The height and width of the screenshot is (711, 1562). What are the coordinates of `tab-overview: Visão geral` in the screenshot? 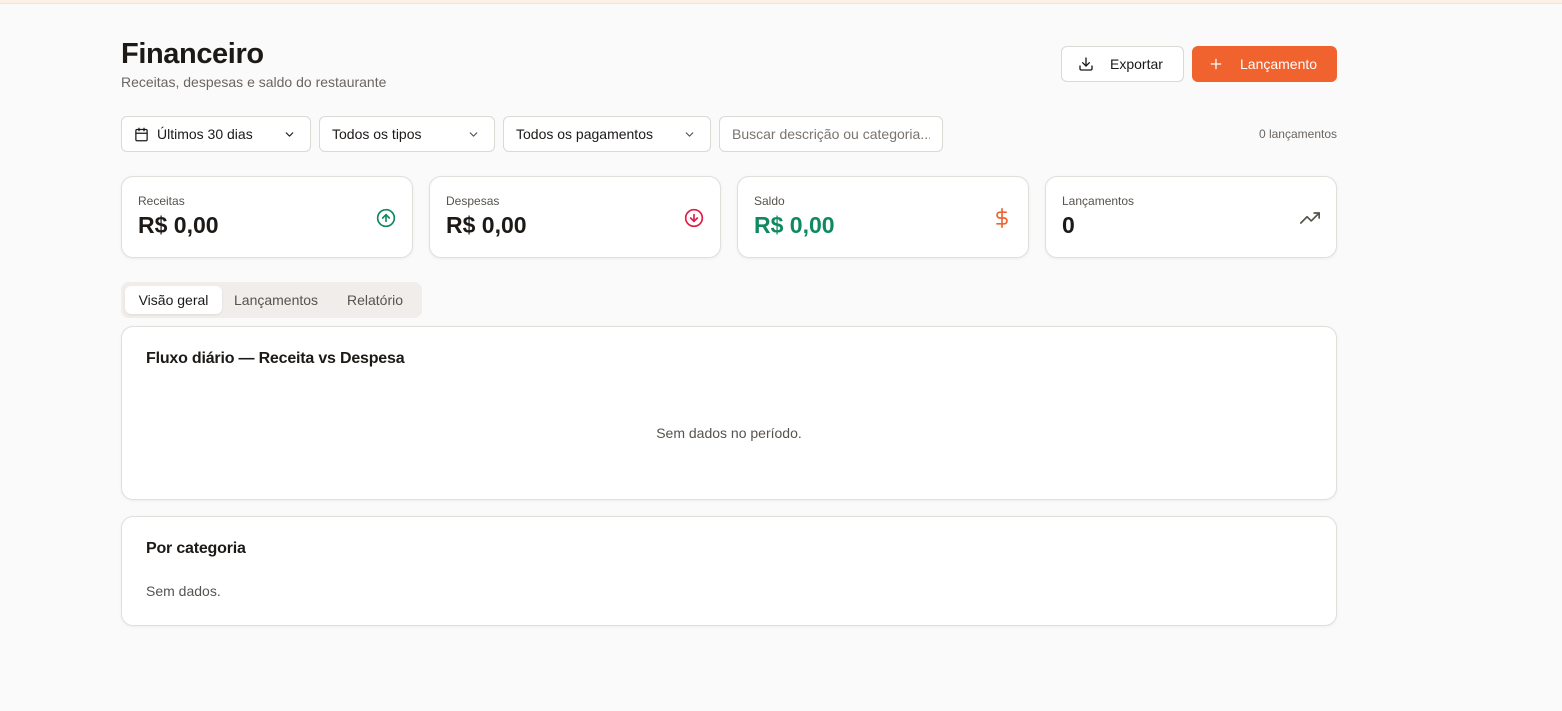 It's located at (173, 300).